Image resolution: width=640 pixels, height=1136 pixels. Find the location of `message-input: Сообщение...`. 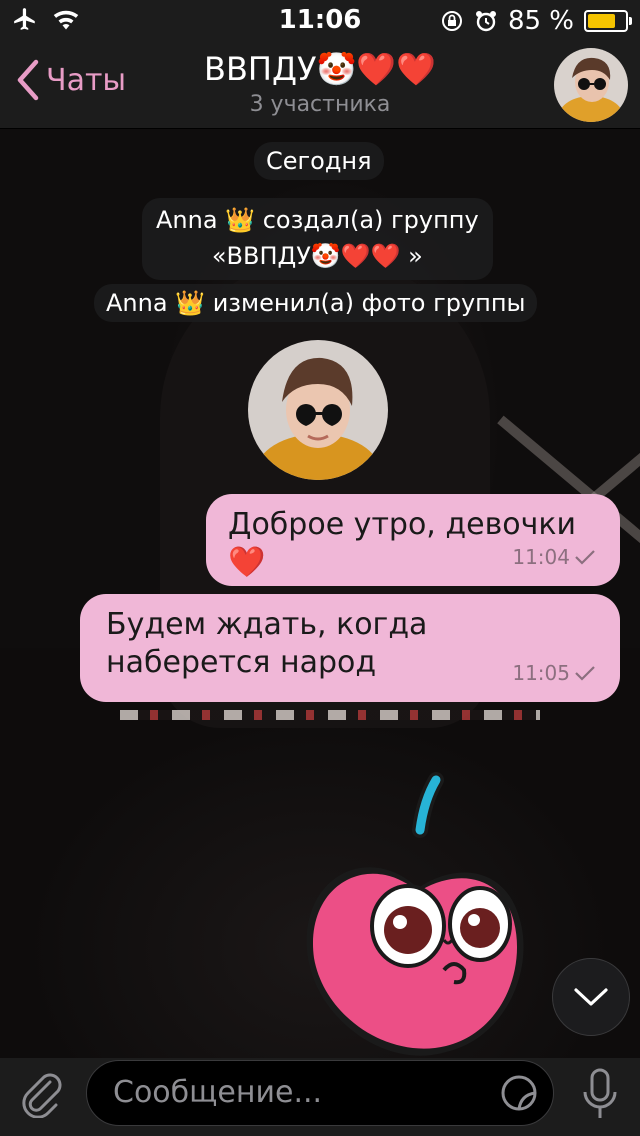

message-input: Сообщение... is located at coordinates (320, 1093).